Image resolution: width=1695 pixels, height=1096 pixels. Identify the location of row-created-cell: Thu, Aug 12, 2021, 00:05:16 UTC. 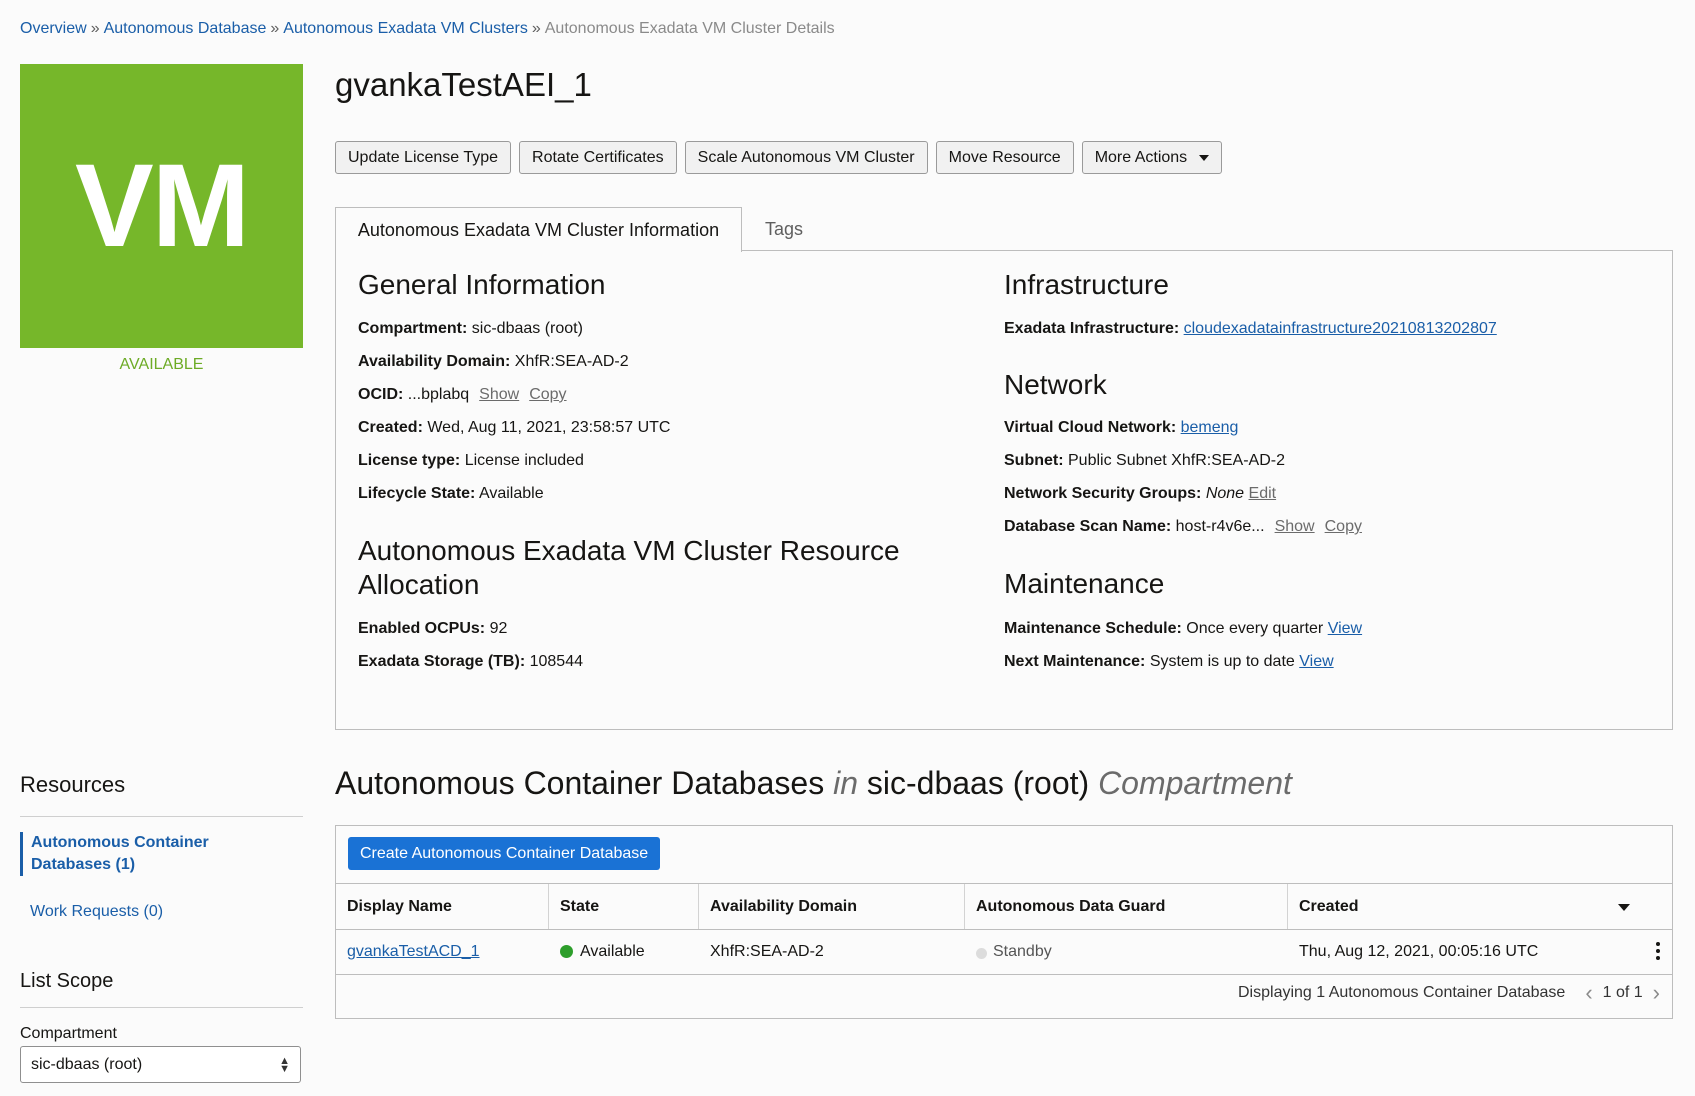
(1480, 951).